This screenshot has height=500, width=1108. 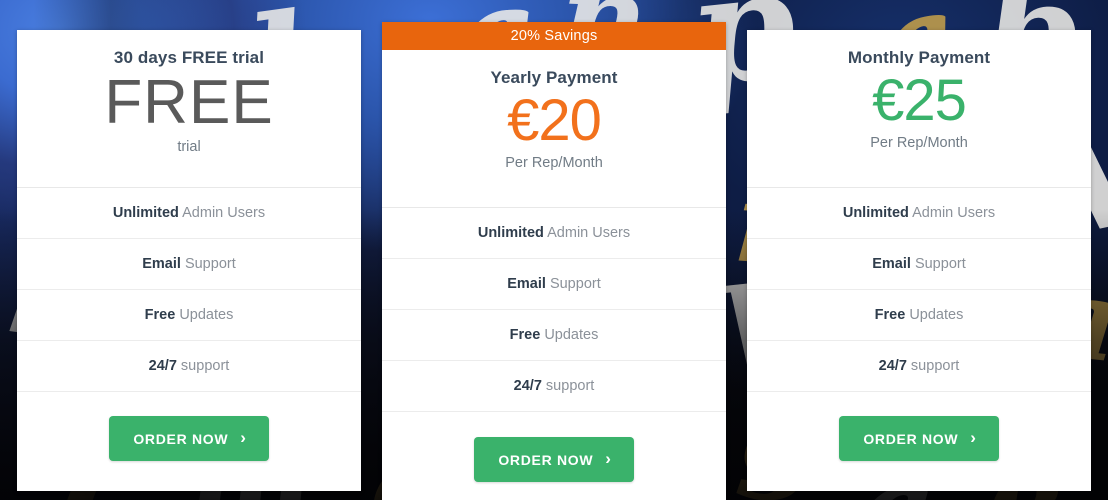 What do you see at coordinates (189, 102) in the screenshot?
I see `plan-price: FREE` at bounding box center [189, 102].